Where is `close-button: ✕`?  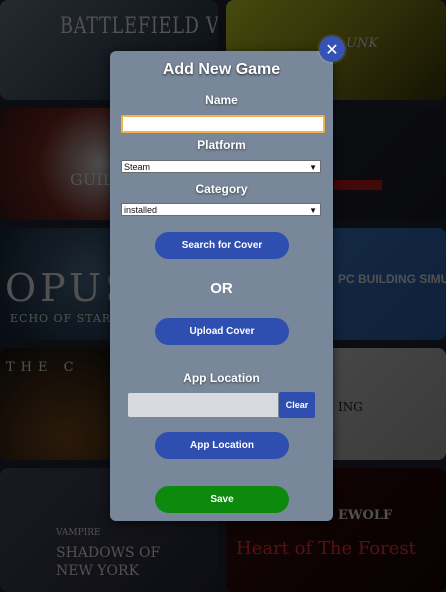
close-button: ✕ is located at coordinates (332, 49).